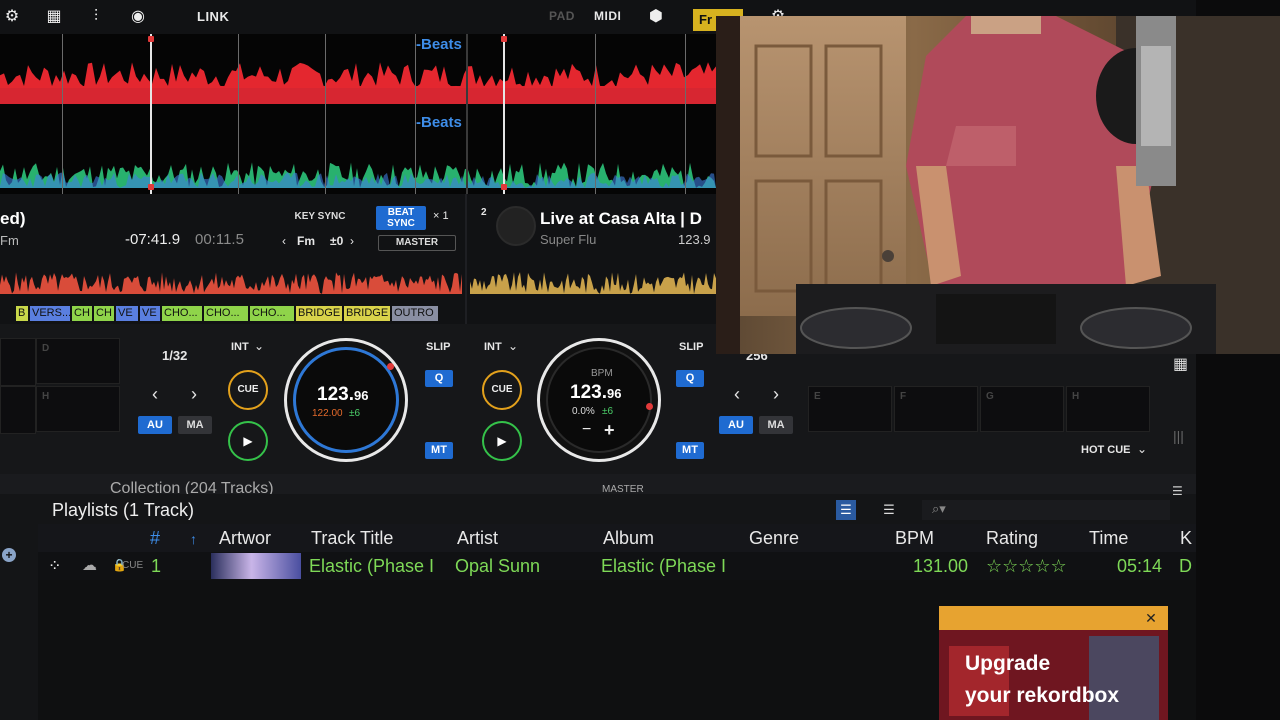  What do you see at coordinates (774, 538) in the screenshot?
I see `column-genre: Genre` at bounding box center [774, 538].